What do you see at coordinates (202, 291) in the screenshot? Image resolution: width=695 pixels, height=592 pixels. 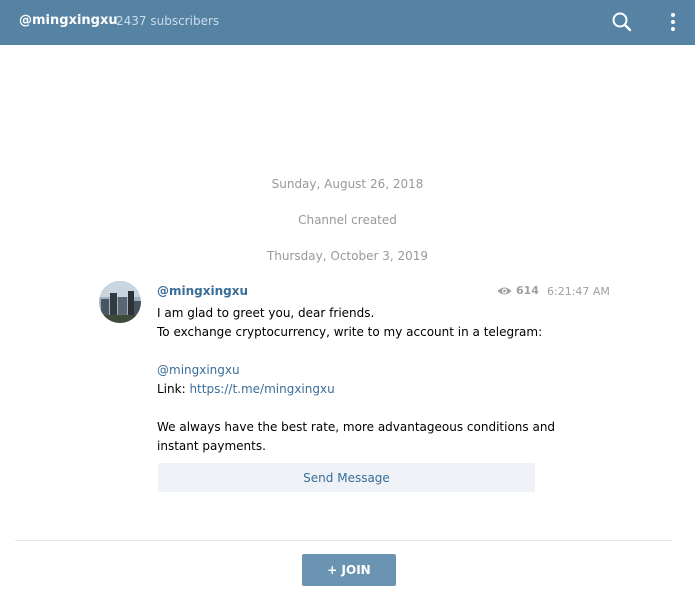 I see `message-author: @mingxingxu` at bounding box center [202, 291].